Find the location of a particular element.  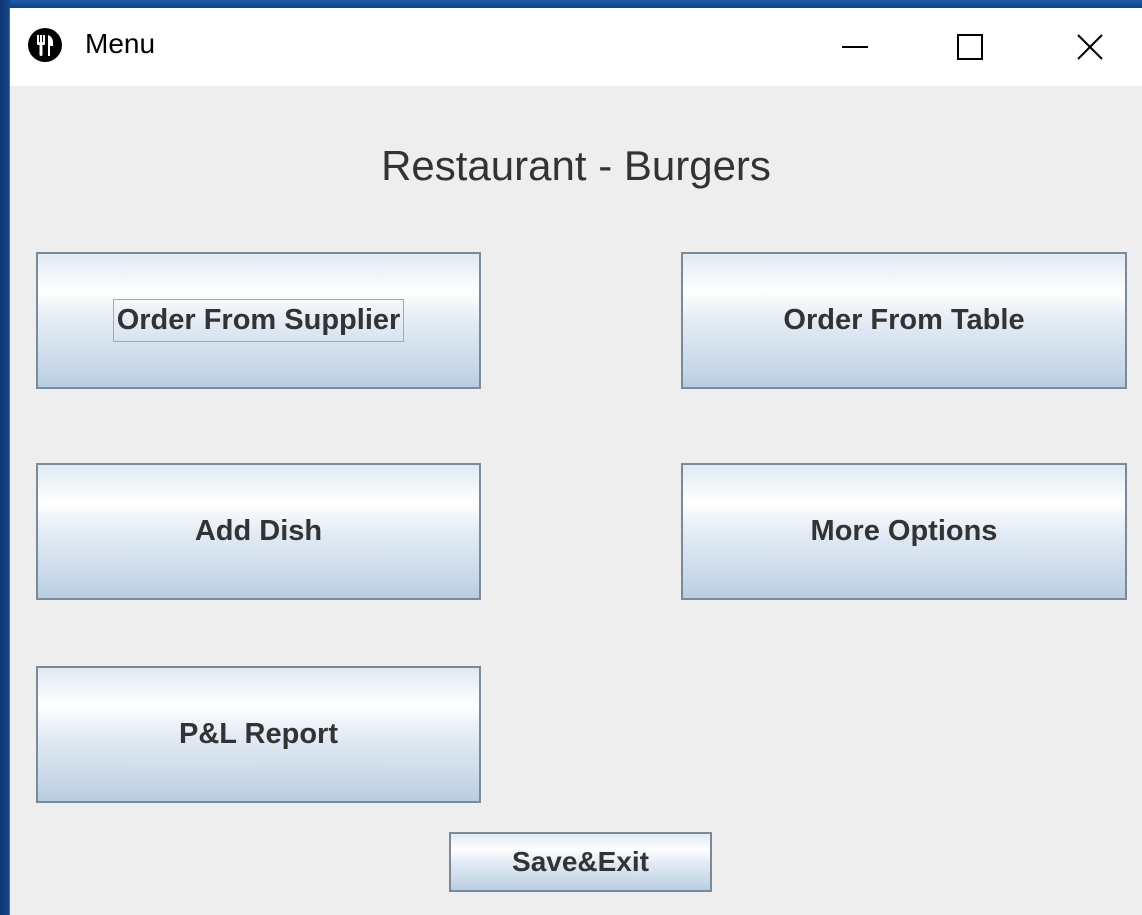

save-exit-label: Save&Exit is located at coordinates (580, 861).